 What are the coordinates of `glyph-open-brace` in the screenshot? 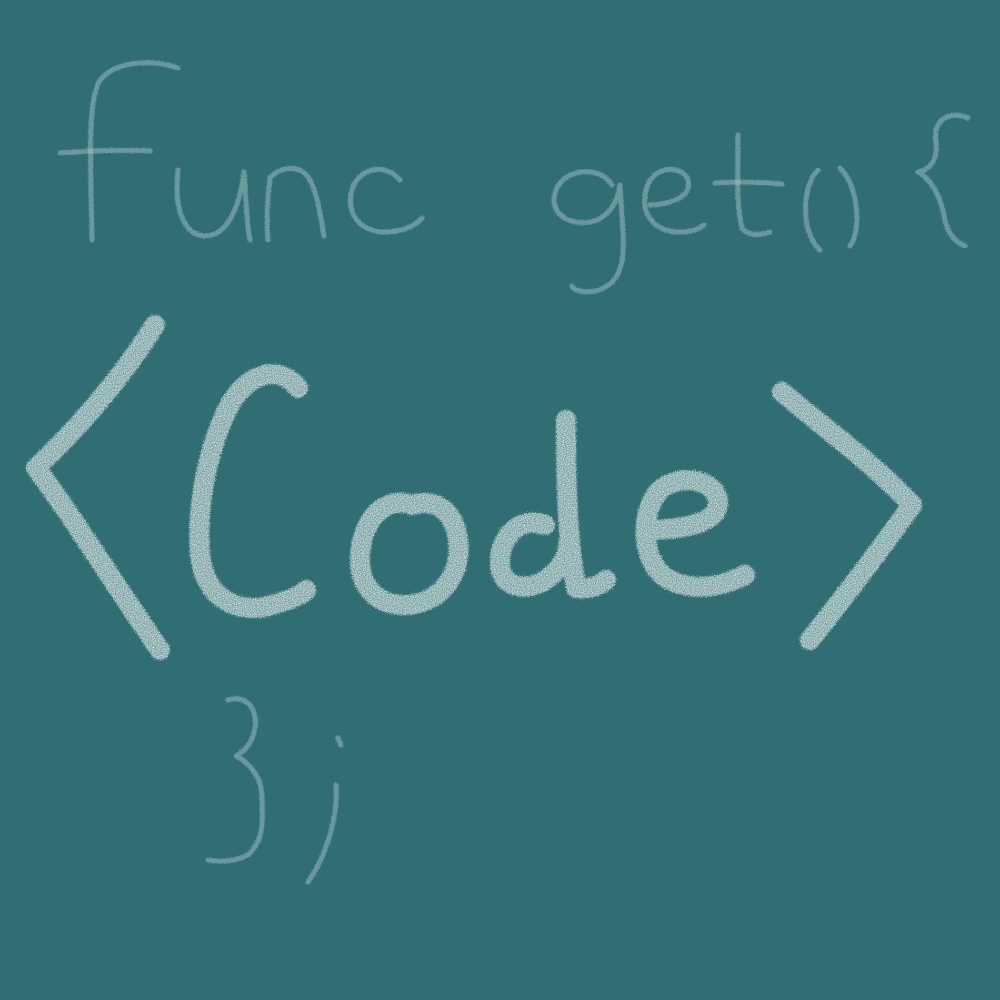 It's located at (943, 180).